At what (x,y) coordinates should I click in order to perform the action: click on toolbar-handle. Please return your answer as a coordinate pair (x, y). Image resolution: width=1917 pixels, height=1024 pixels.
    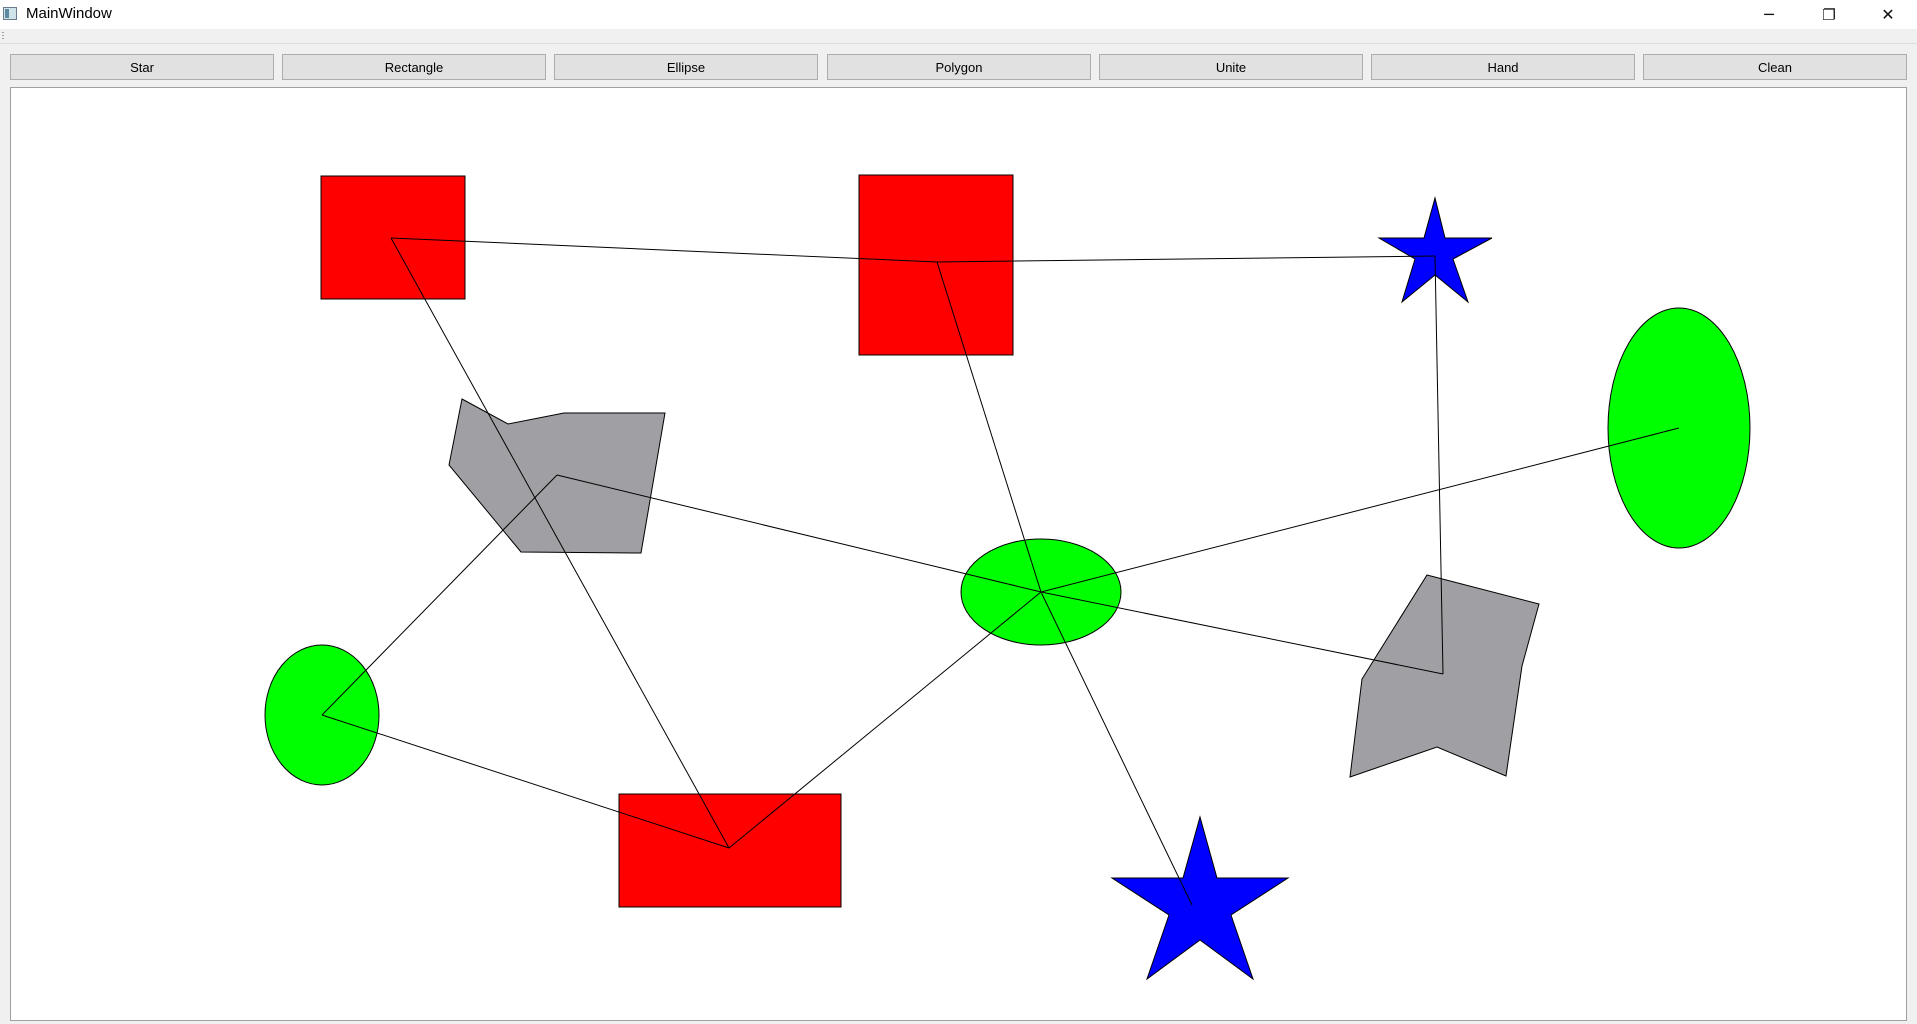
    Looking at the image, I should click on (958, 36).